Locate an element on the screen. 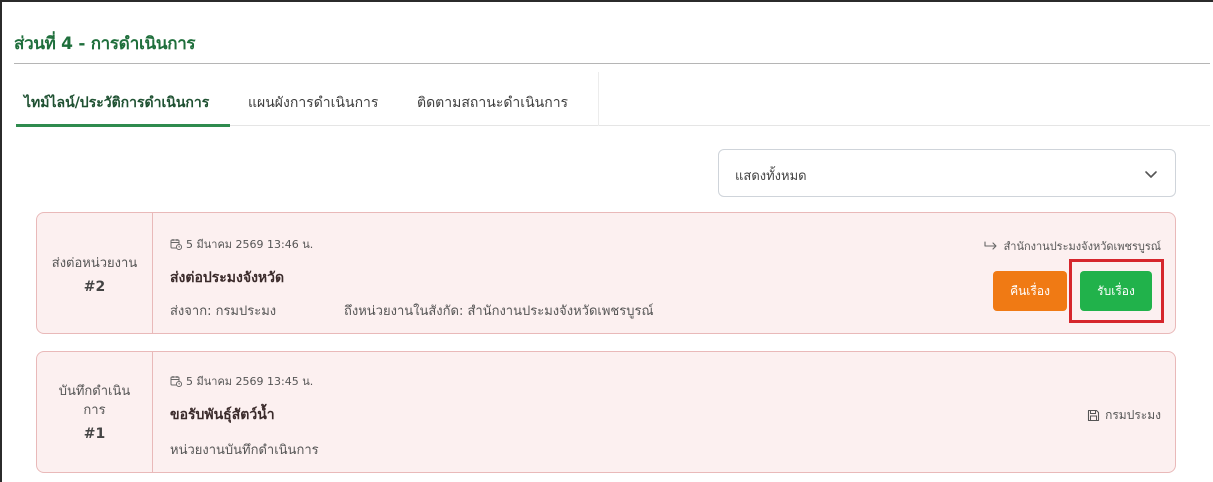 Image resolution: width=1213 pixels, height=482 pixels. chevron-down-icon is located at coordinates (1151, 174).